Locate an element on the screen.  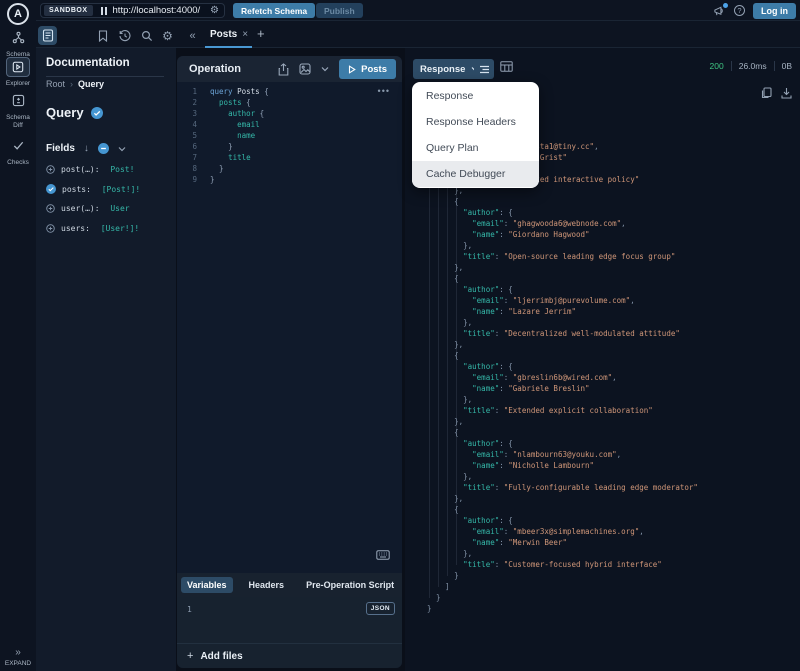
rail-label: Checks is located at coordinates (18, 162).